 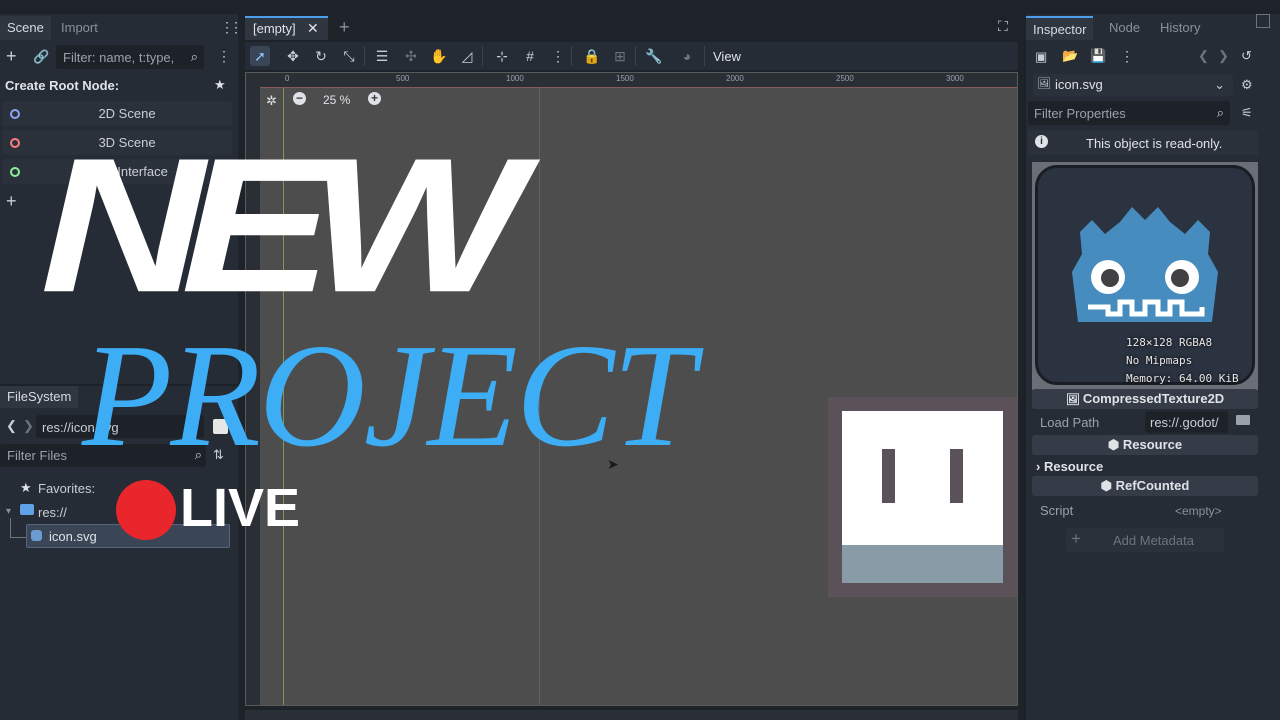 I want to click on object-properties-icon: ⚙, so click(x=1247, y=85).